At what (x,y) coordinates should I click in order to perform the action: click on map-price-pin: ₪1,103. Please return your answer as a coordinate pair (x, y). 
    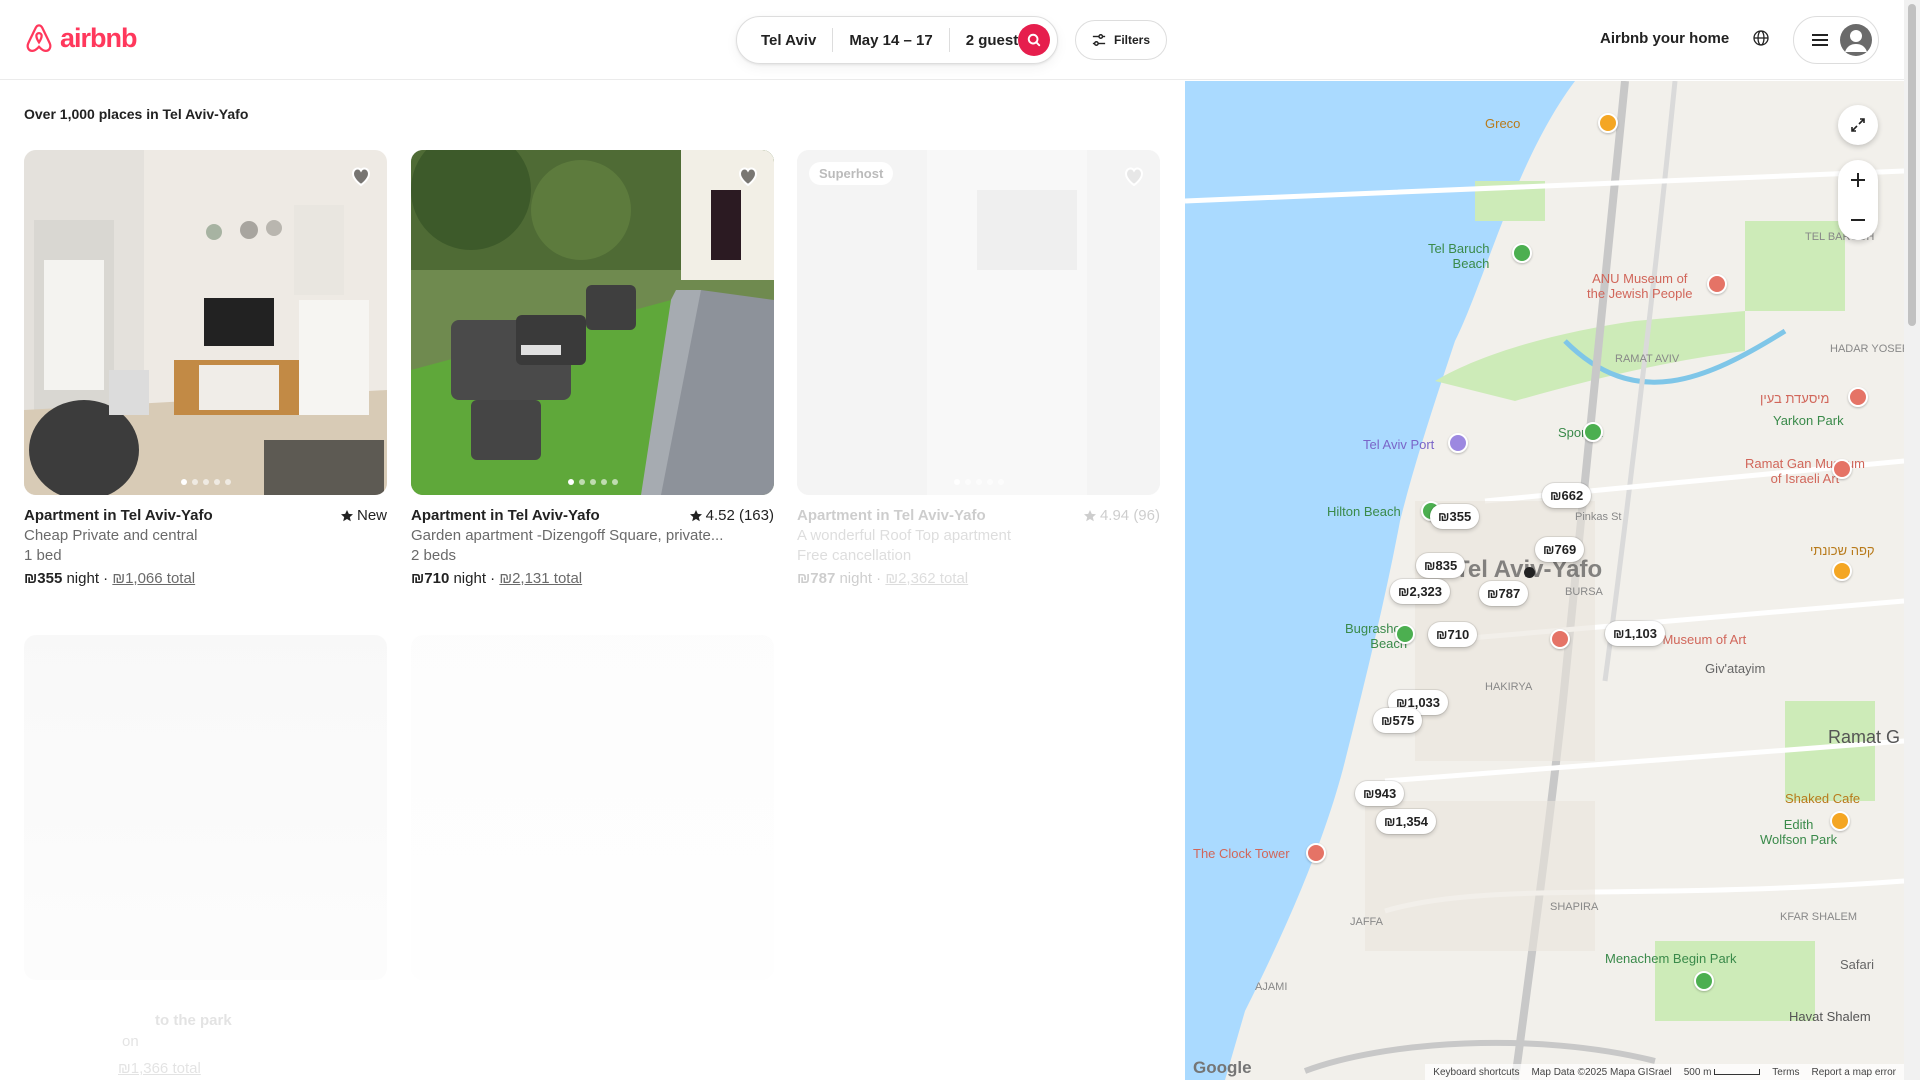
    Looking at the image, I should click on (1635, 633).